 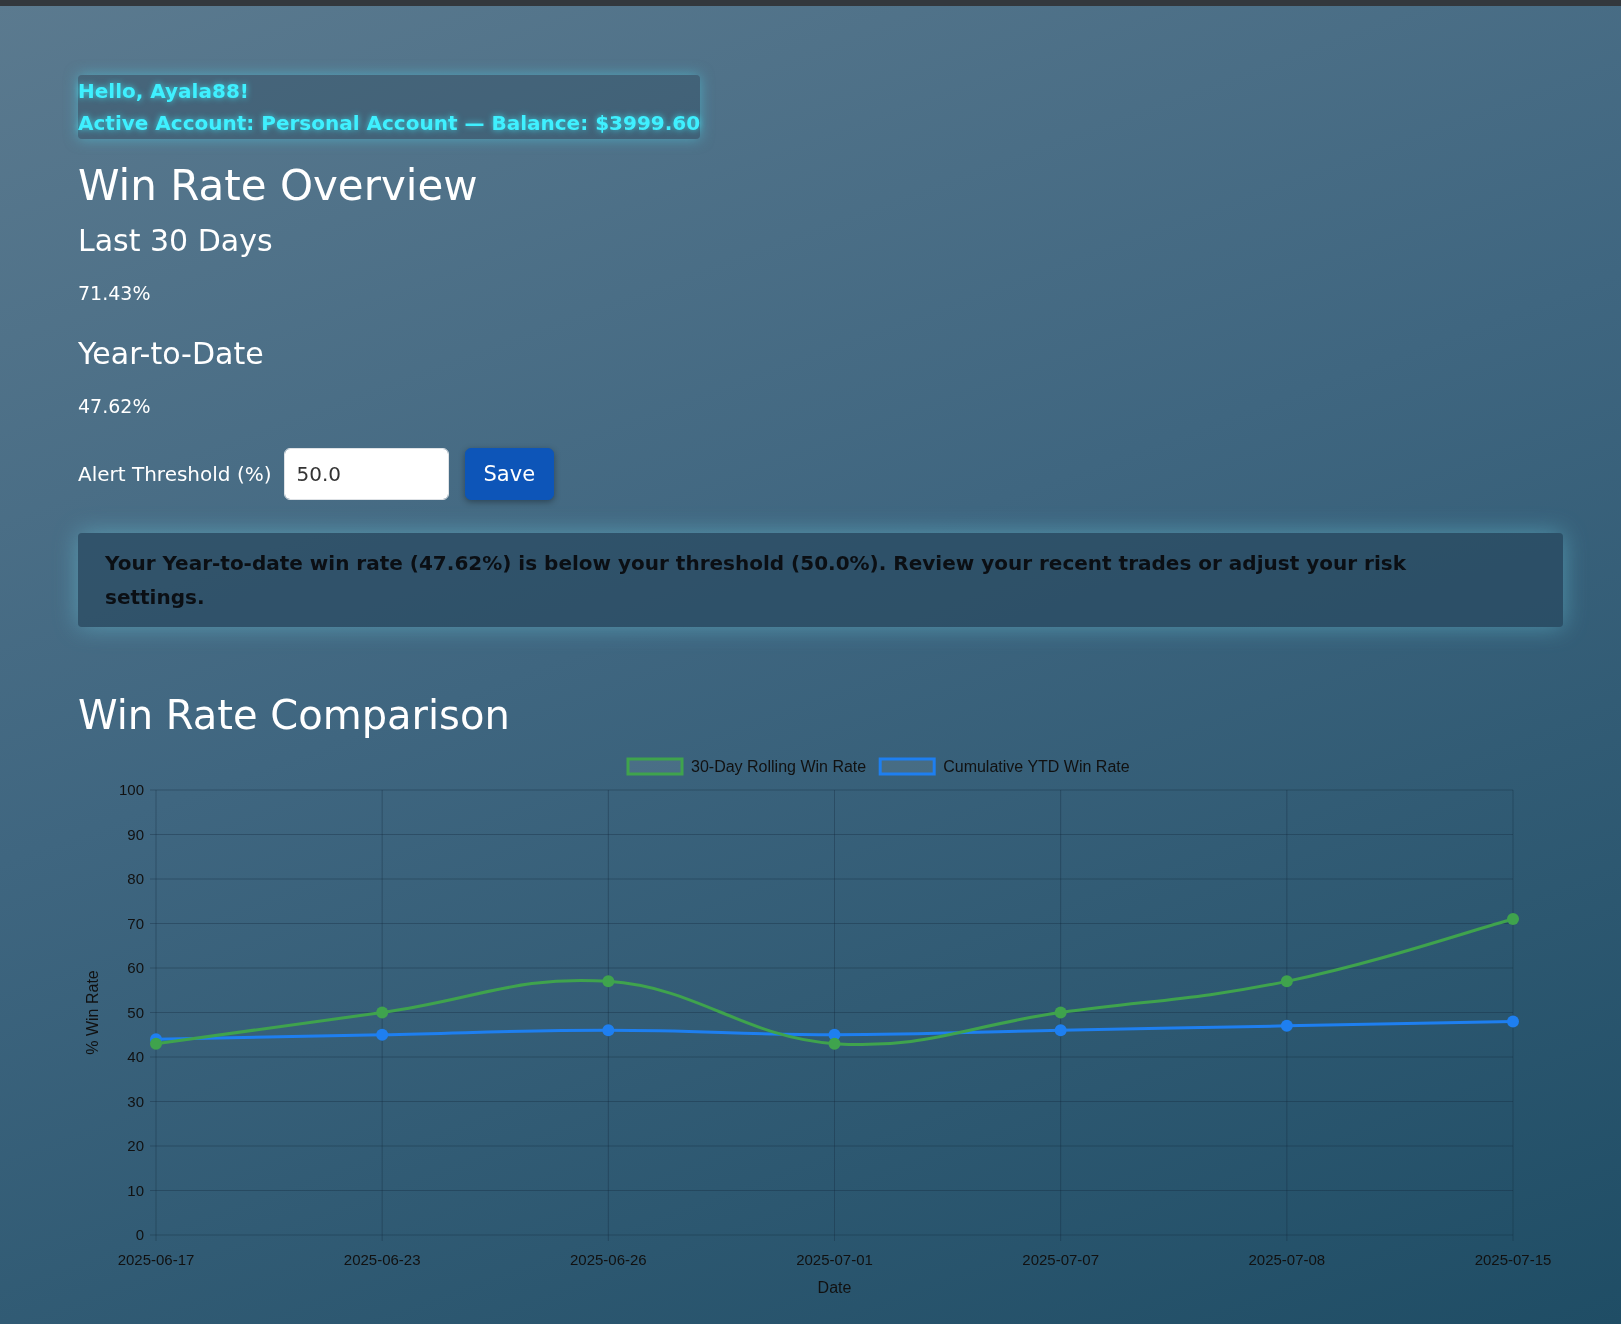 What do you see at coordinates (135, 834) in the screenshot?
I see `y-tick-label: 90` at bounding box center [135, 834].